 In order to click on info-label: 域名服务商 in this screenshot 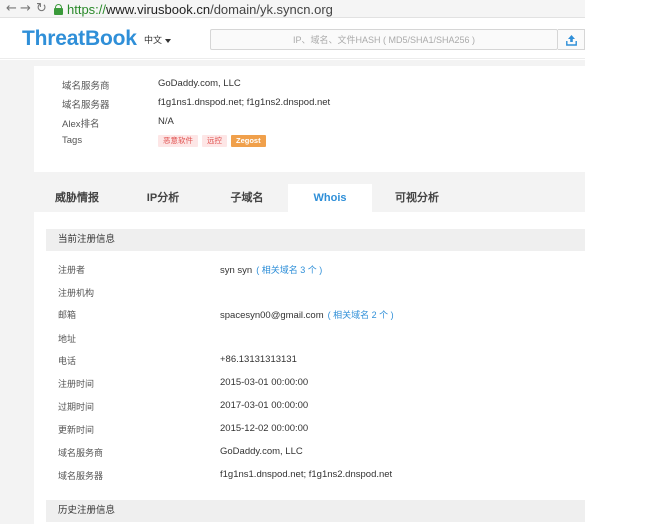, I will do `click(86, 86)`.